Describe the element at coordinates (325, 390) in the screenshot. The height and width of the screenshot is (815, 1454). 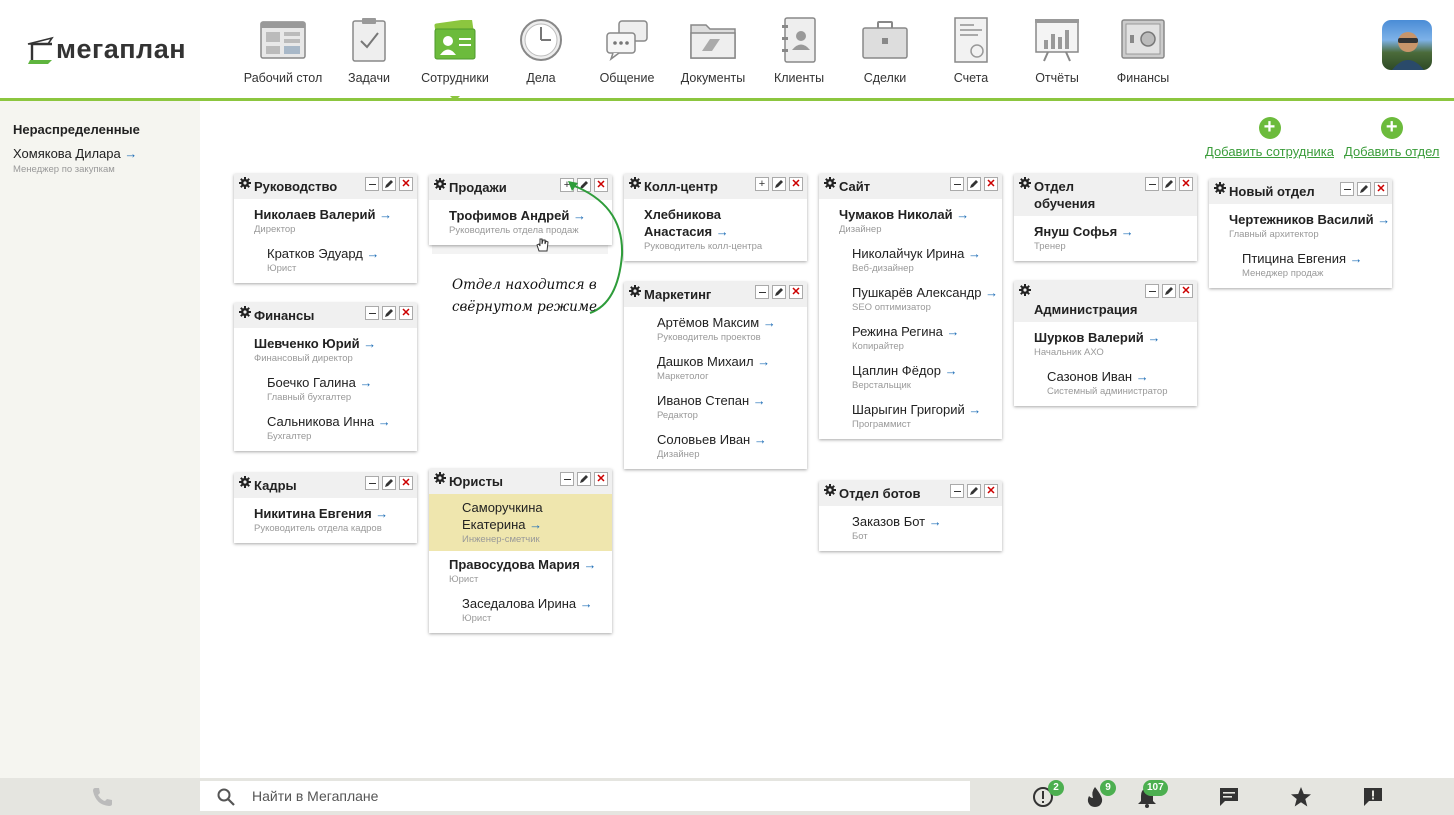
I see `employee-item: Боечко Галина → Главный бухгалтер` at that location.